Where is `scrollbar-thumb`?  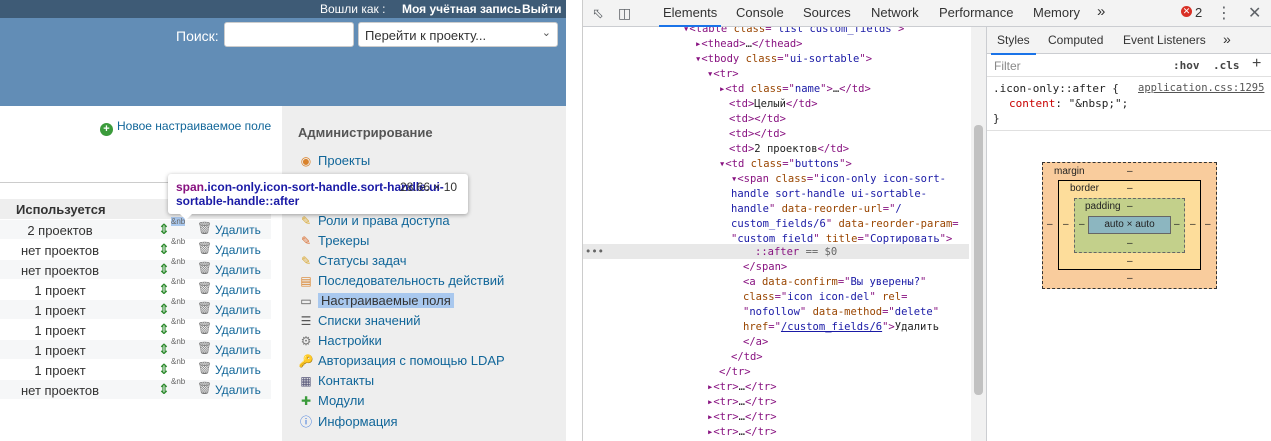
scrollbar-thumb is located at coordinates (978, 260).